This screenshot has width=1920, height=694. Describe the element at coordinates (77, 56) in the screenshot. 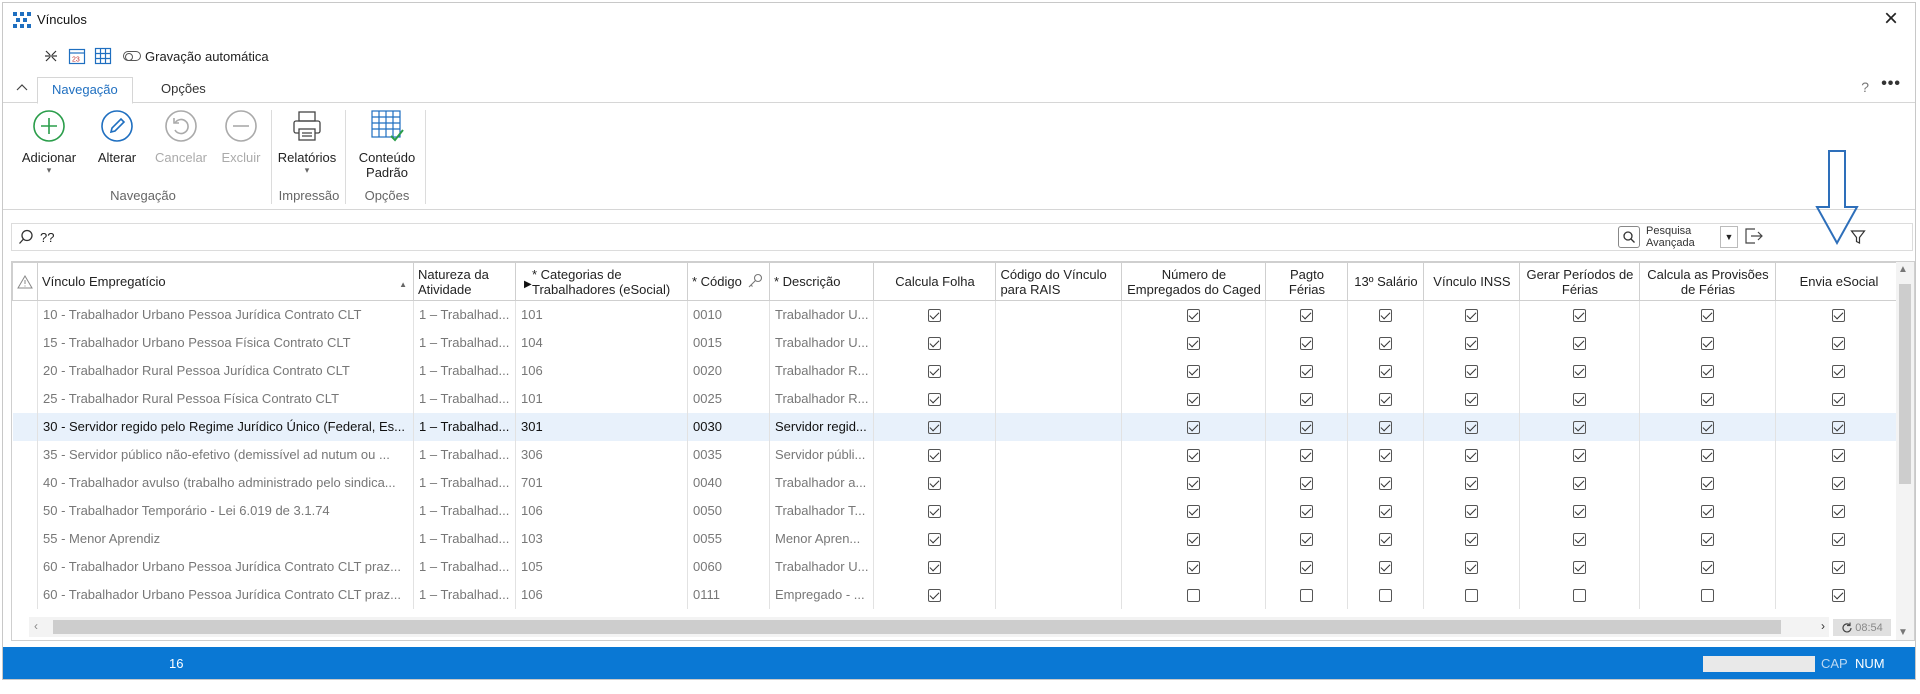

I see `calendar-icon: 23` at that location.